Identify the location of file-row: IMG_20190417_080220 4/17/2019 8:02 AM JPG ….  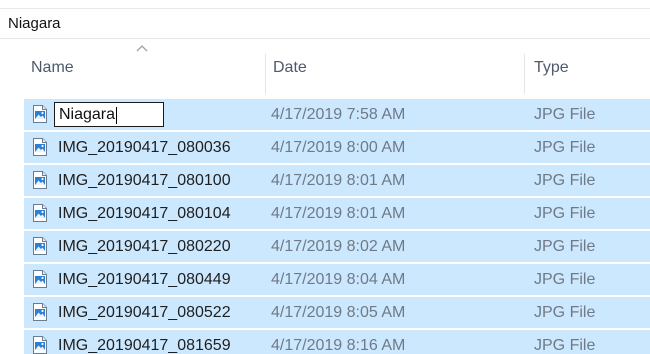
(337, 246).